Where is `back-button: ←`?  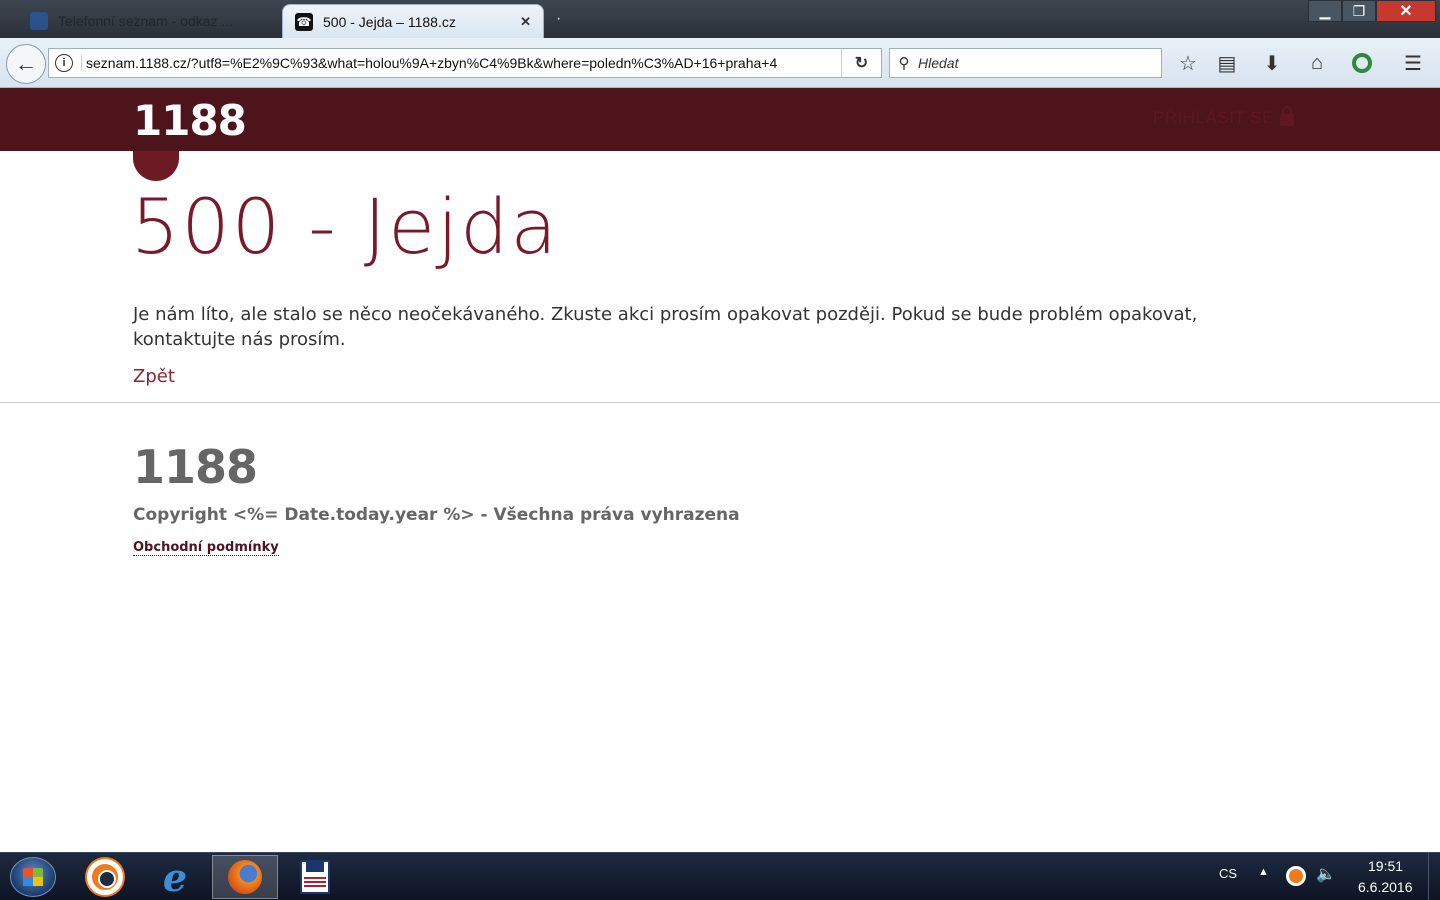
back-button: ← is located at coordinates (26, 64).